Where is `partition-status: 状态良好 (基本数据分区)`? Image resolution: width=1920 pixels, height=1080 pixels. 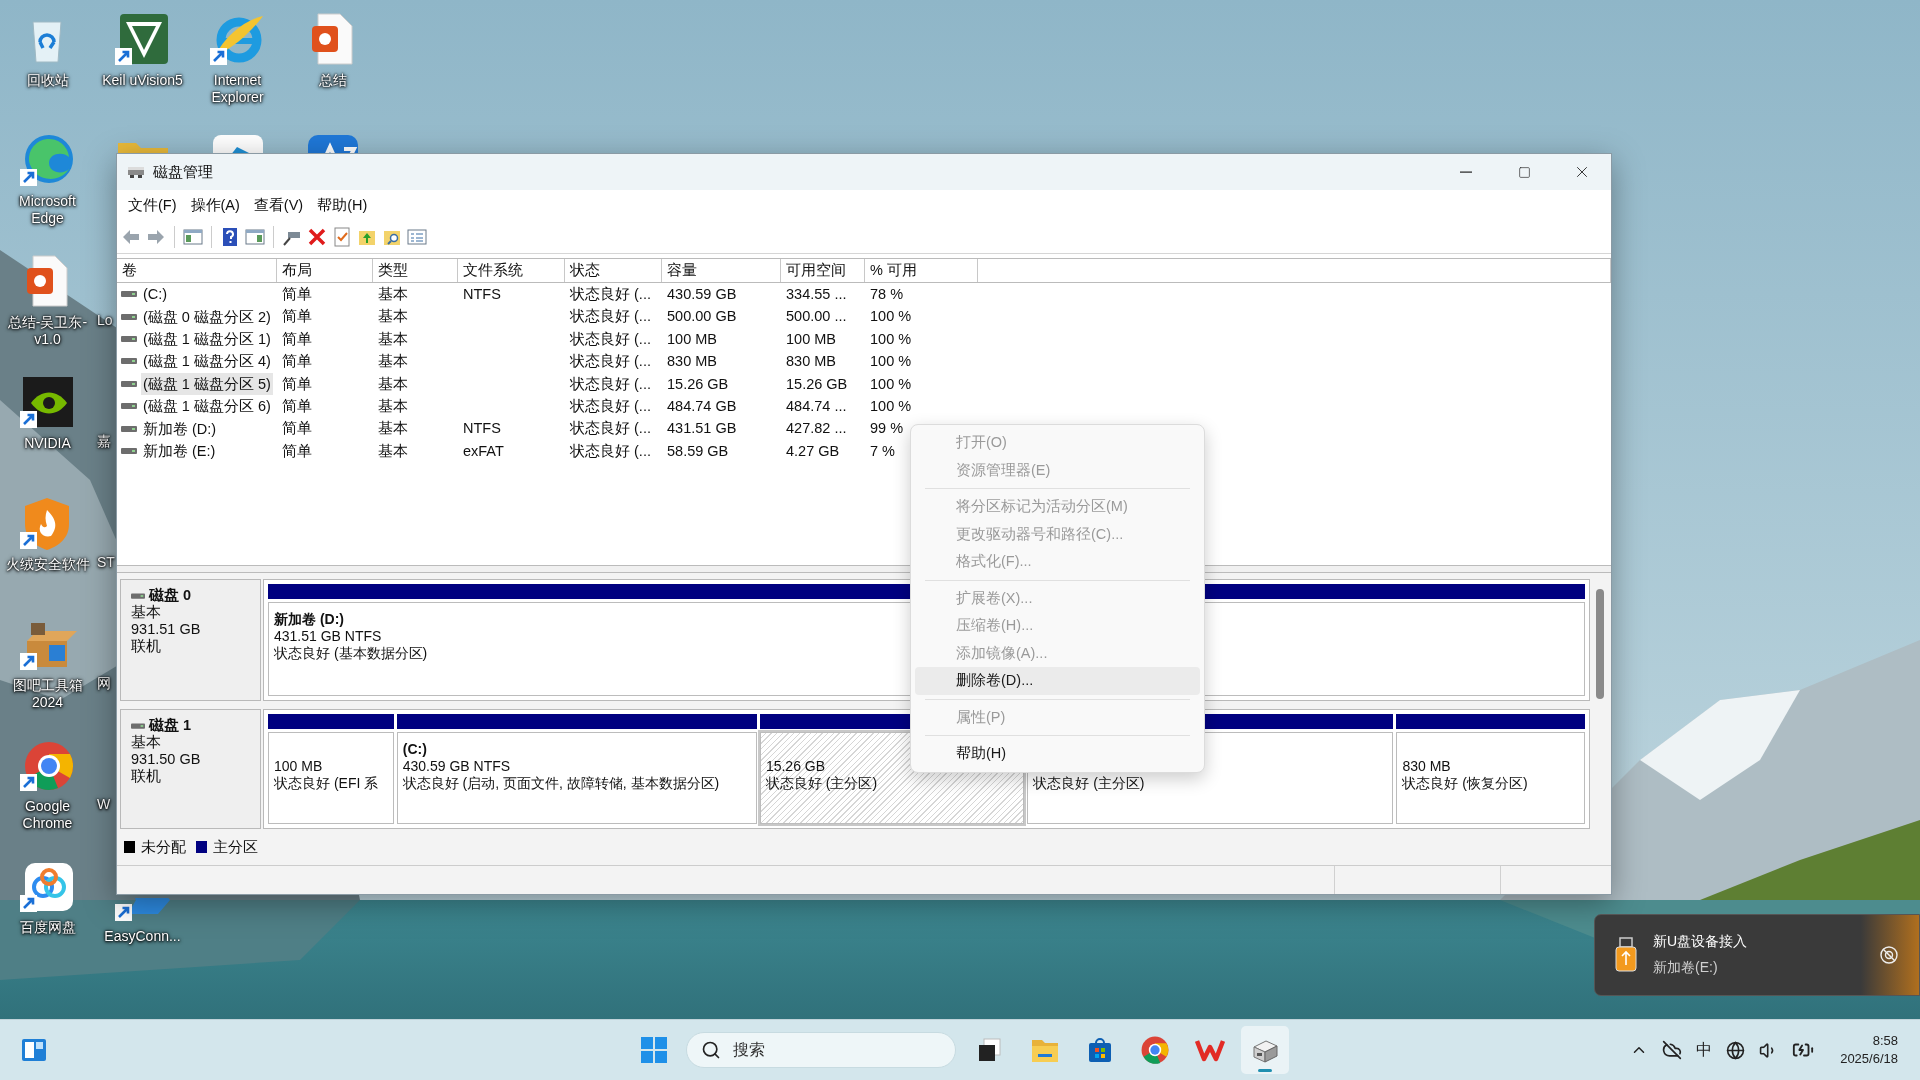 partition-status: 状态良好 (基本数据分区) is located at coordinates (351, 653).